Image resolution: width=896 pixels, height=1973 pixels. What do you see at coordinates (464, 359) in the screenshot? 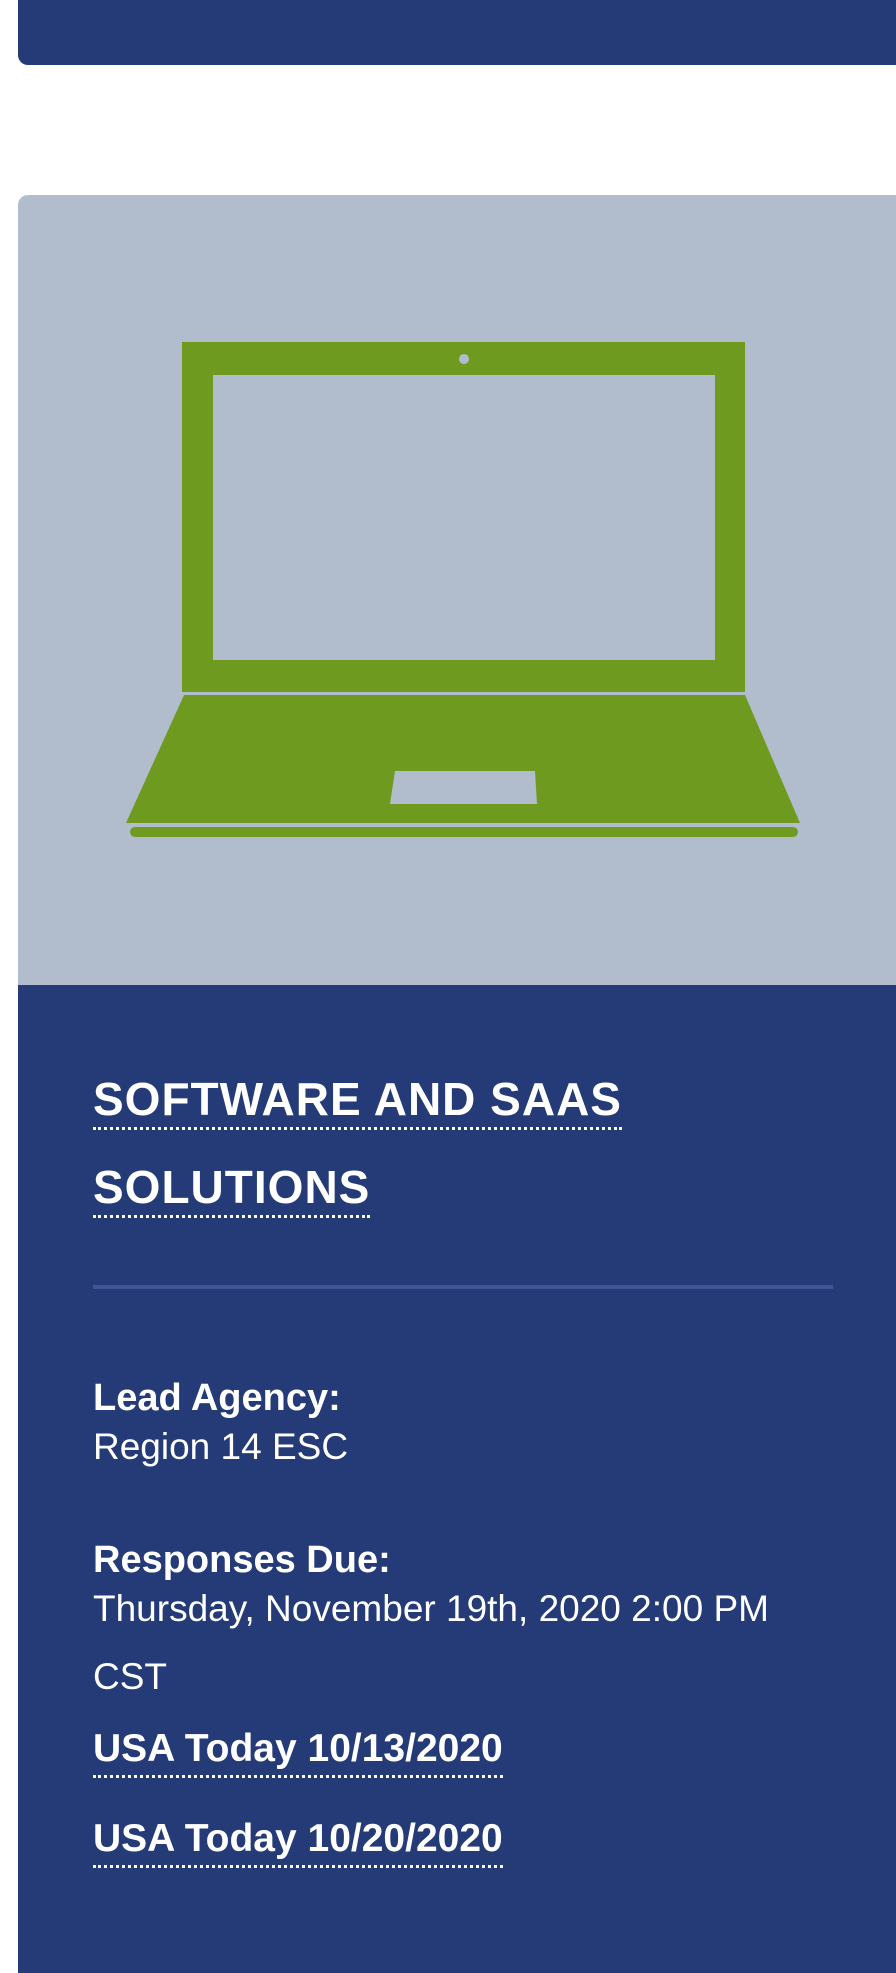
I see `laptop-camera` at bounding box center [464, 359].